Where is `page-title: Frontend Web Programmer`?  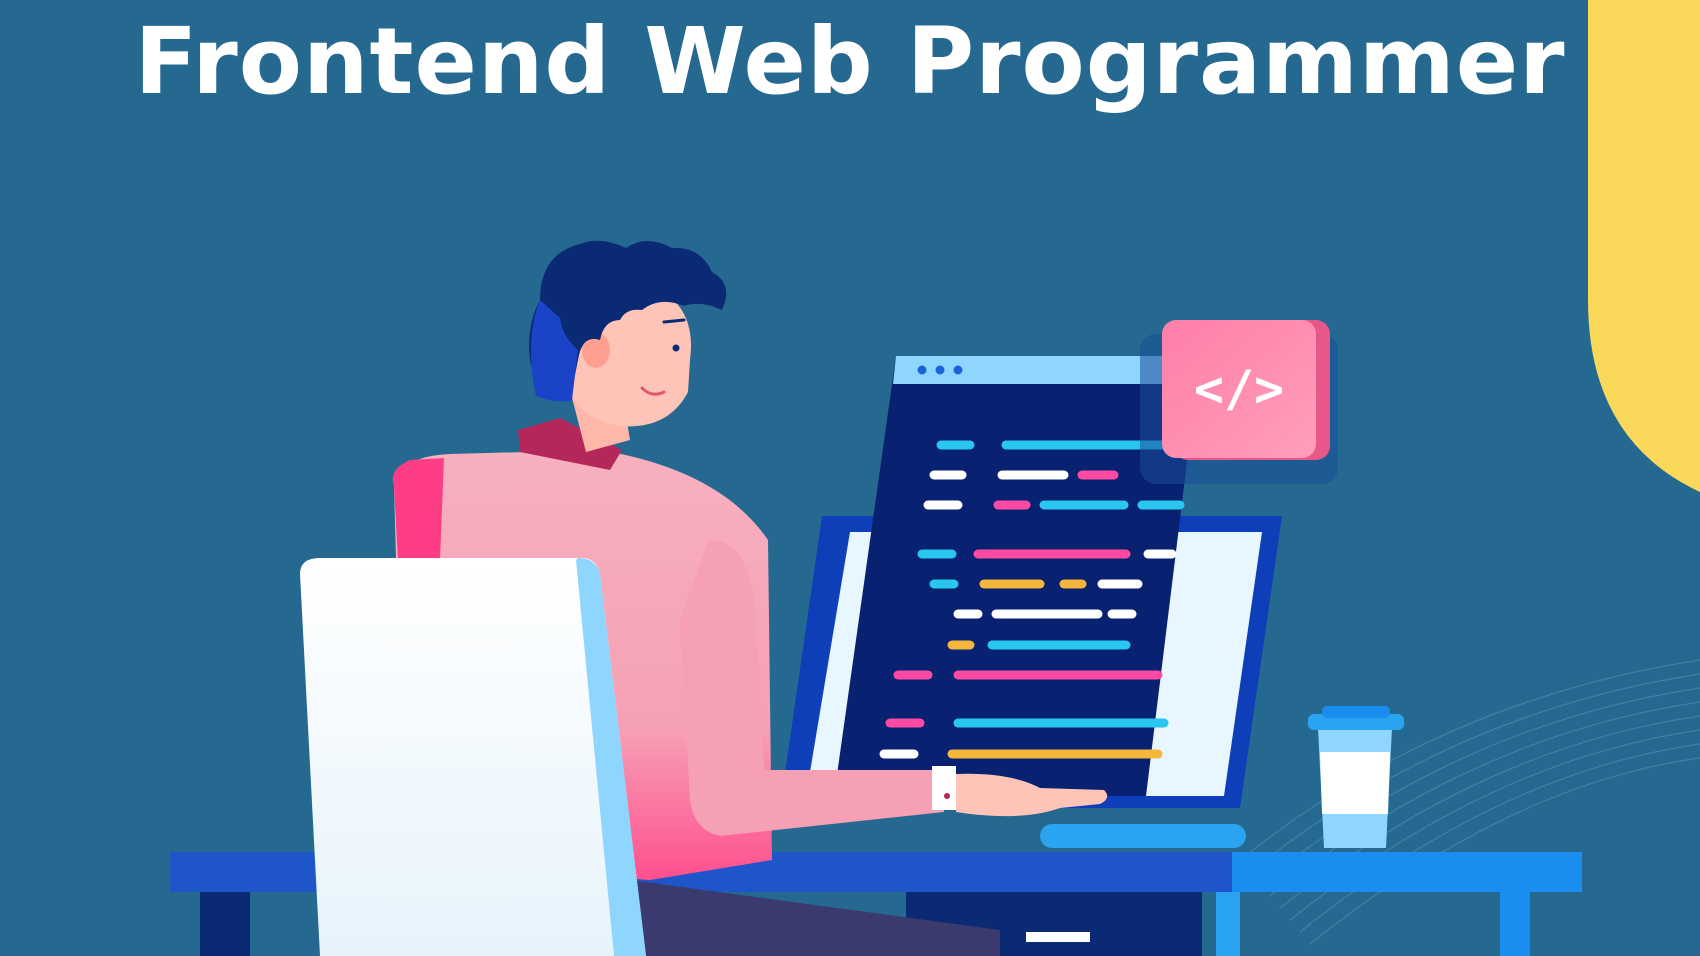 page-title: Frontend Web Programmer is located at coordinates (850, 61).